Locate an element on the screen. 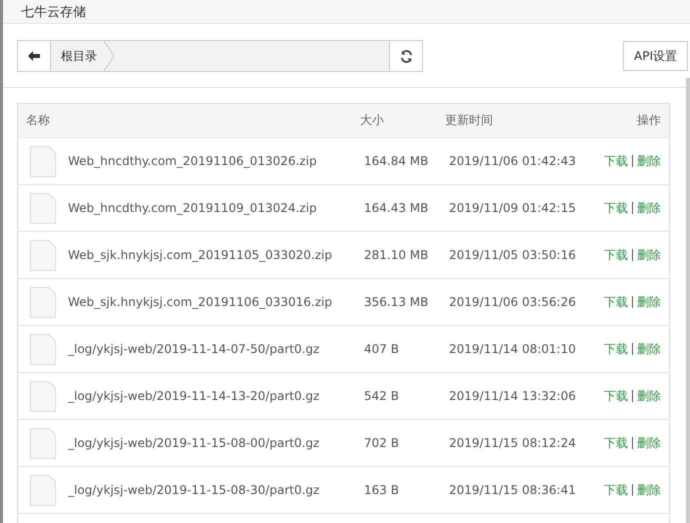 Image resolution: width=690 pixels, height=523 pixels. window-title: 七牛云存储 is located at coordinates (53, 12).